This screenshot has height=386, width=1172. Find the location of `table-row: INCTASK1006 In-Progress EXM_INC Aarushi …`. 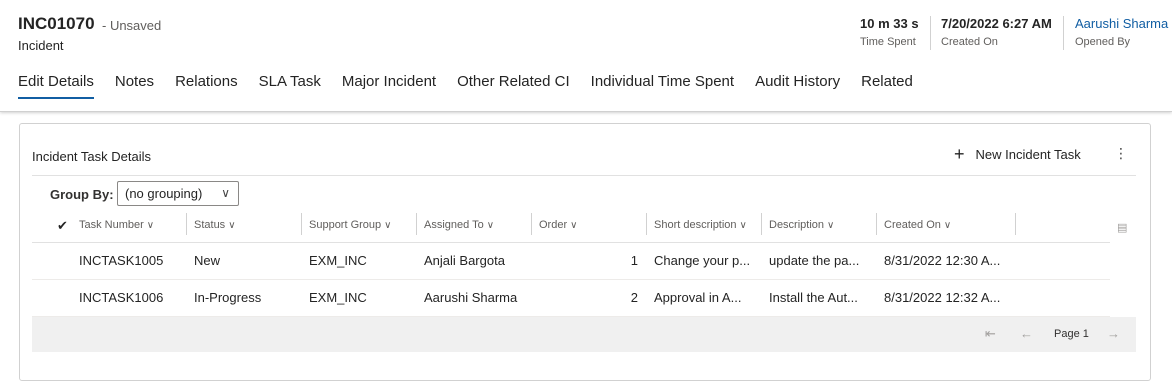

table-row: INCTASK1006 In-Progress EXM_INC Aarushi … is located at coordinates (571, 298).